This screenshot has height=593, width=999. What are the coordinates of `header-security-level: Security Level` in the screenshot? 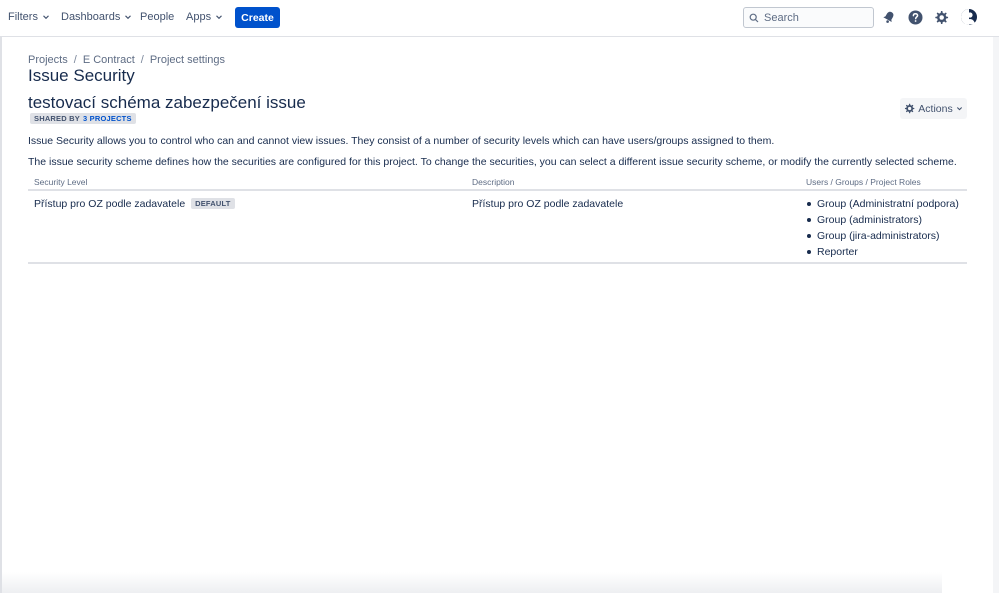 It's located at (61, 182).